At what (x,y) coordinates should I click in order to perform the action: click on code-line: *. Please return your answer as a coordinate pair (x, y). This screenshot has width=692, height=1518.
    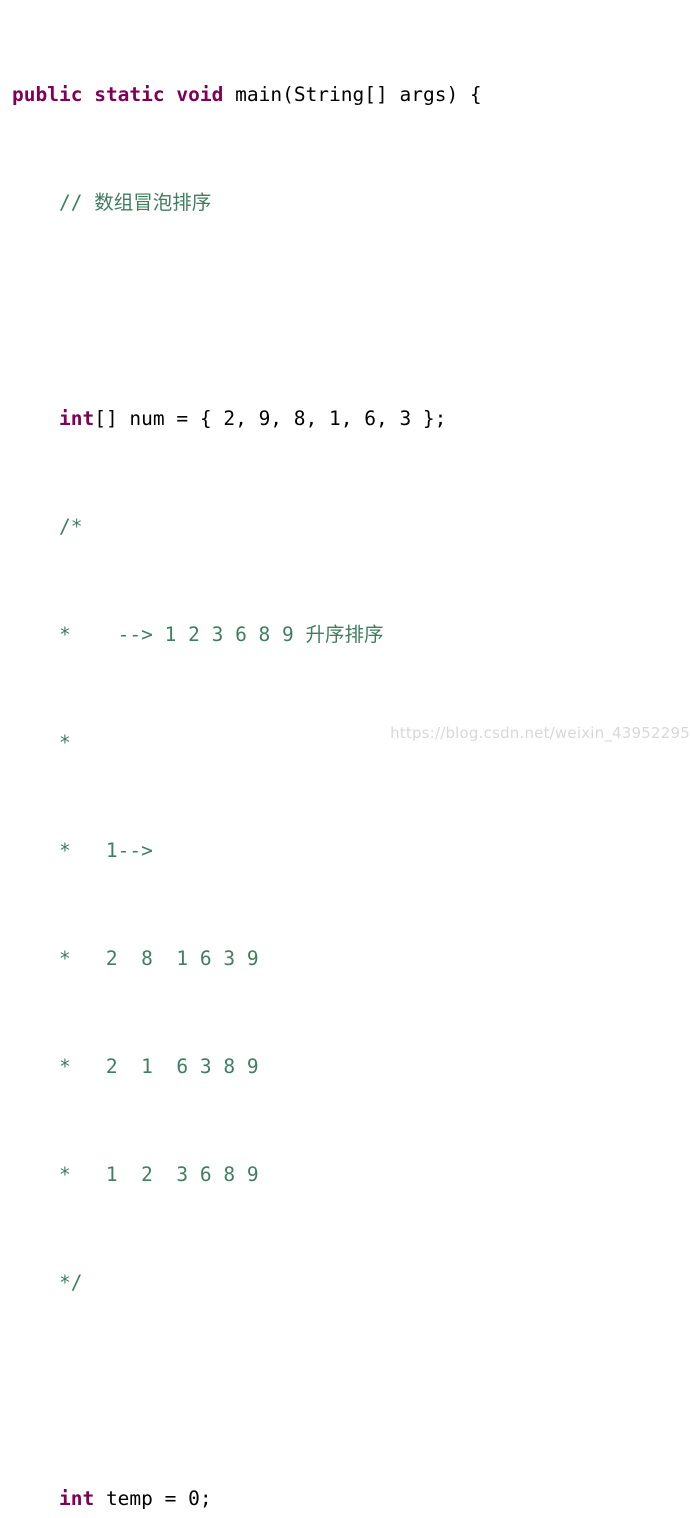
    Looking at the image, I should click on (346, 742).